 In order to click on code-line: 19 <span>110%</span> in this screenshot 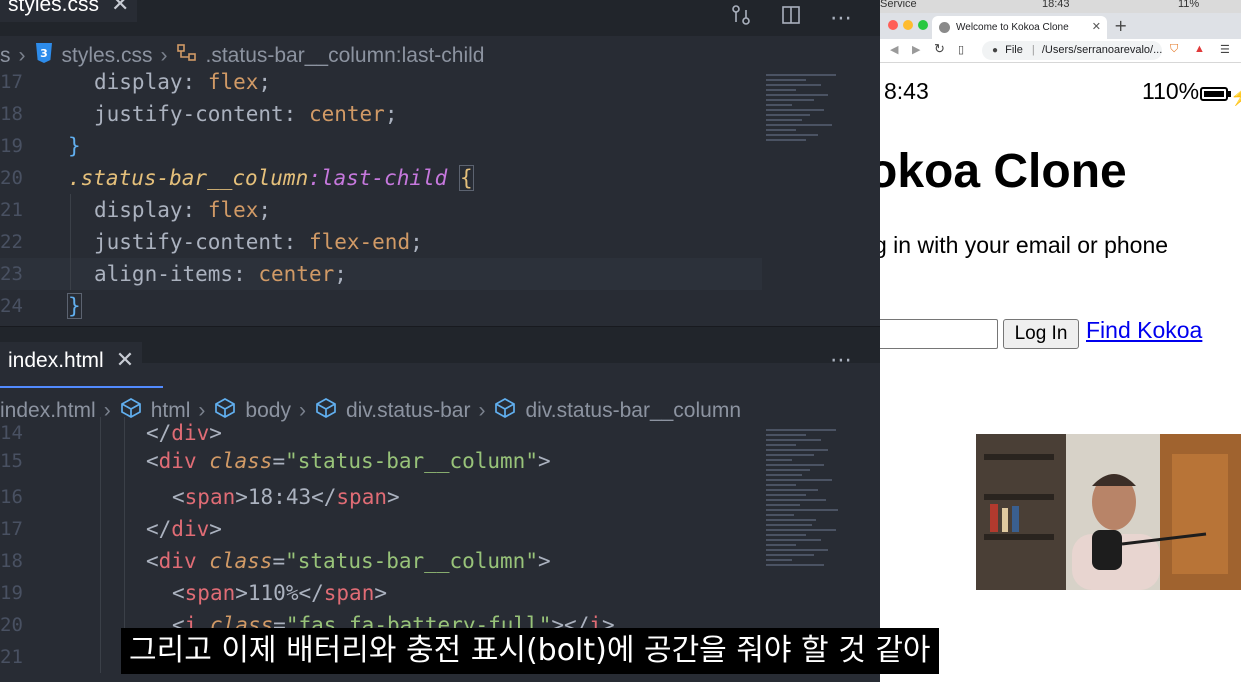, I will do `click(440, 593)`.